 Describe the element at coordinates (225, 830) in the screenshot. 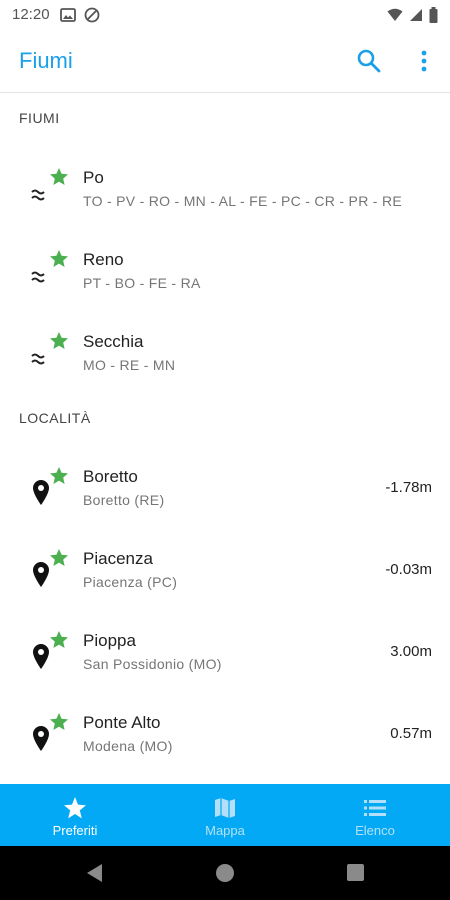

I see `nav-label-map: Mappa` at that location.